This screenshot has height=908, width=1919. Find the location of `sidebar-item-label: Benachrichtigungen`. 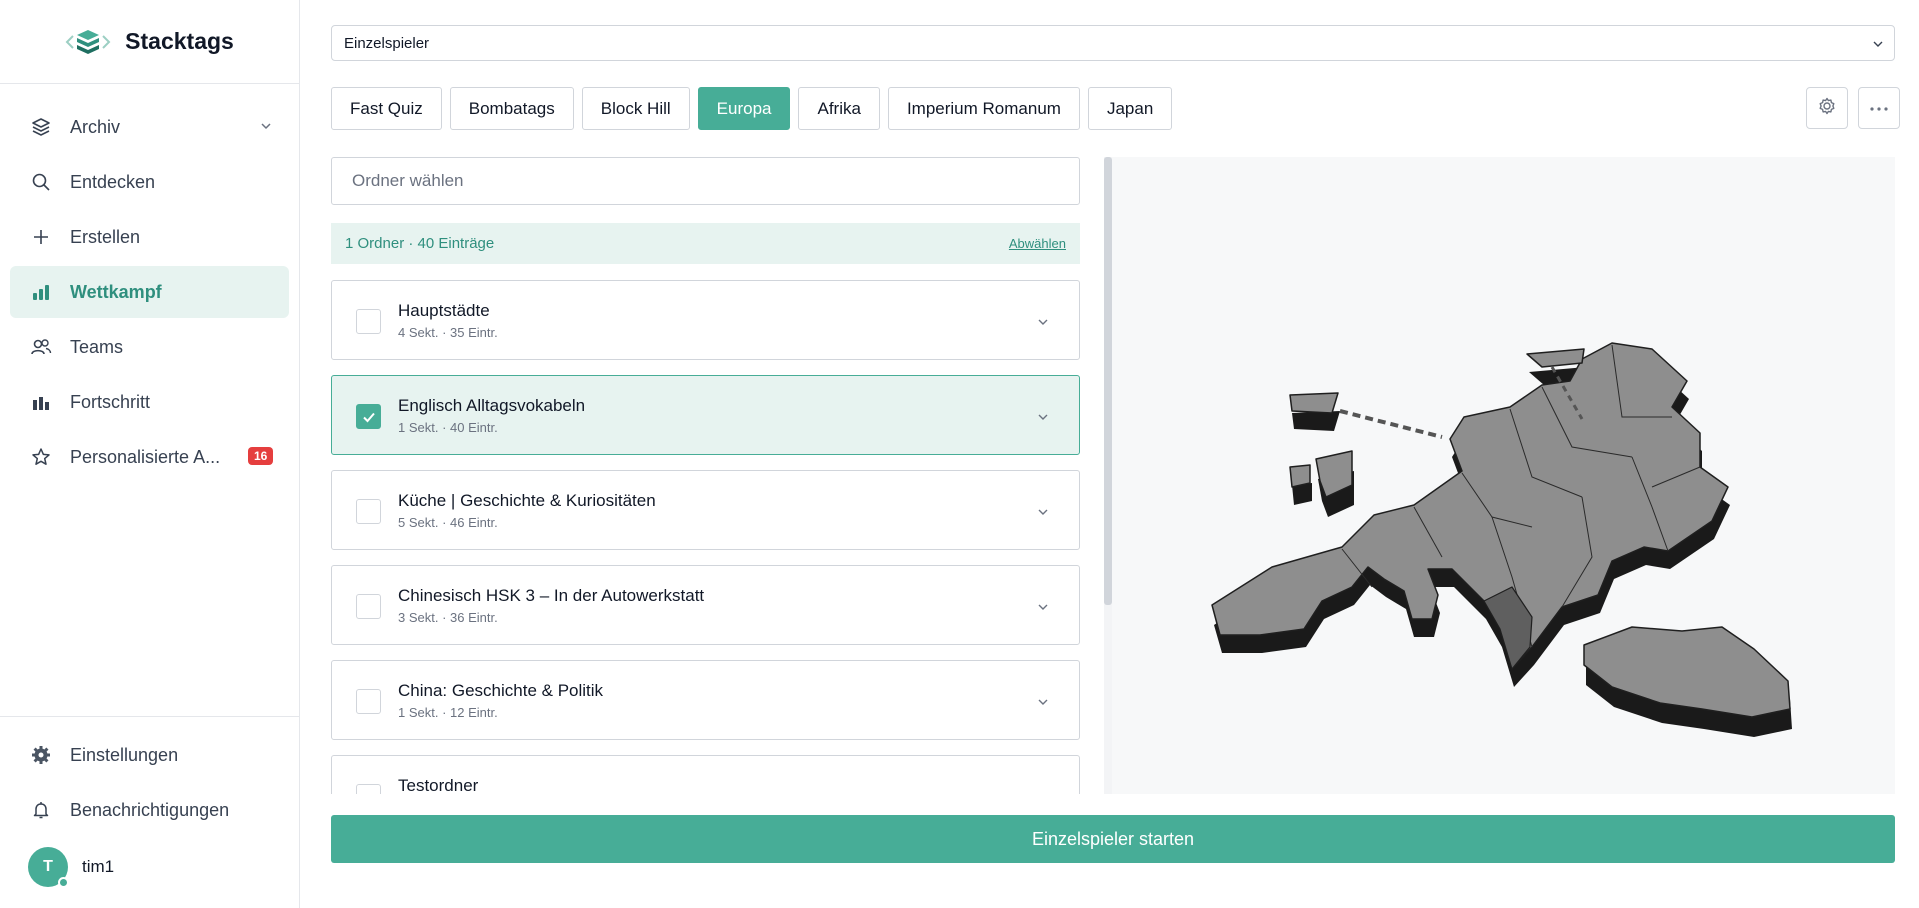

sidebar-item-label: Benachrichtigungen is located at coordinates (150, 809).